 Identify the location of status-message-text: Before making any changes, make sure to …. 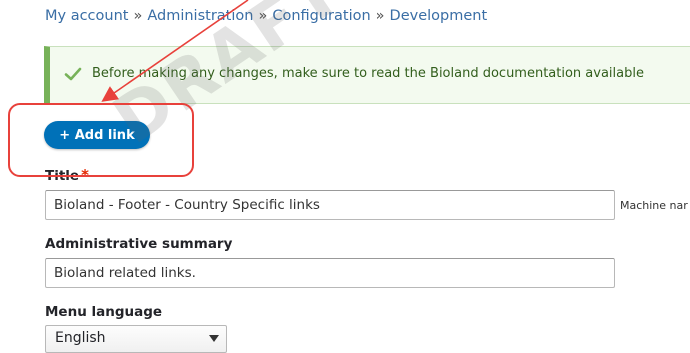
(368, 73).